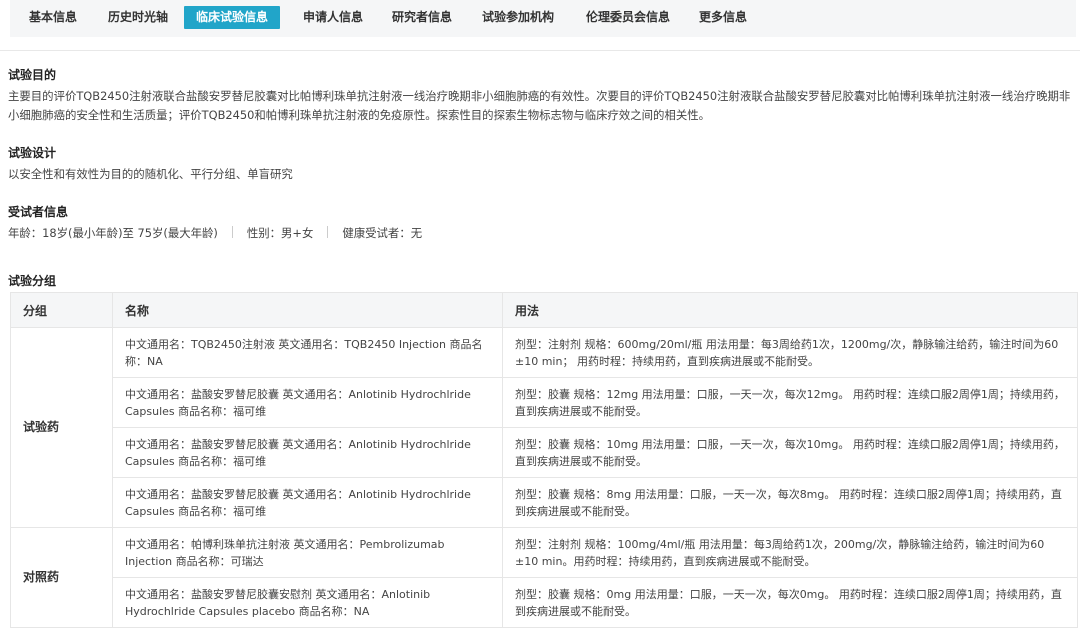 The image size is (1080, 628). What do you see at coordinates (790, 310) in the screenshot?
I see `header-usage: 用法` at bounding box center [790, 310].